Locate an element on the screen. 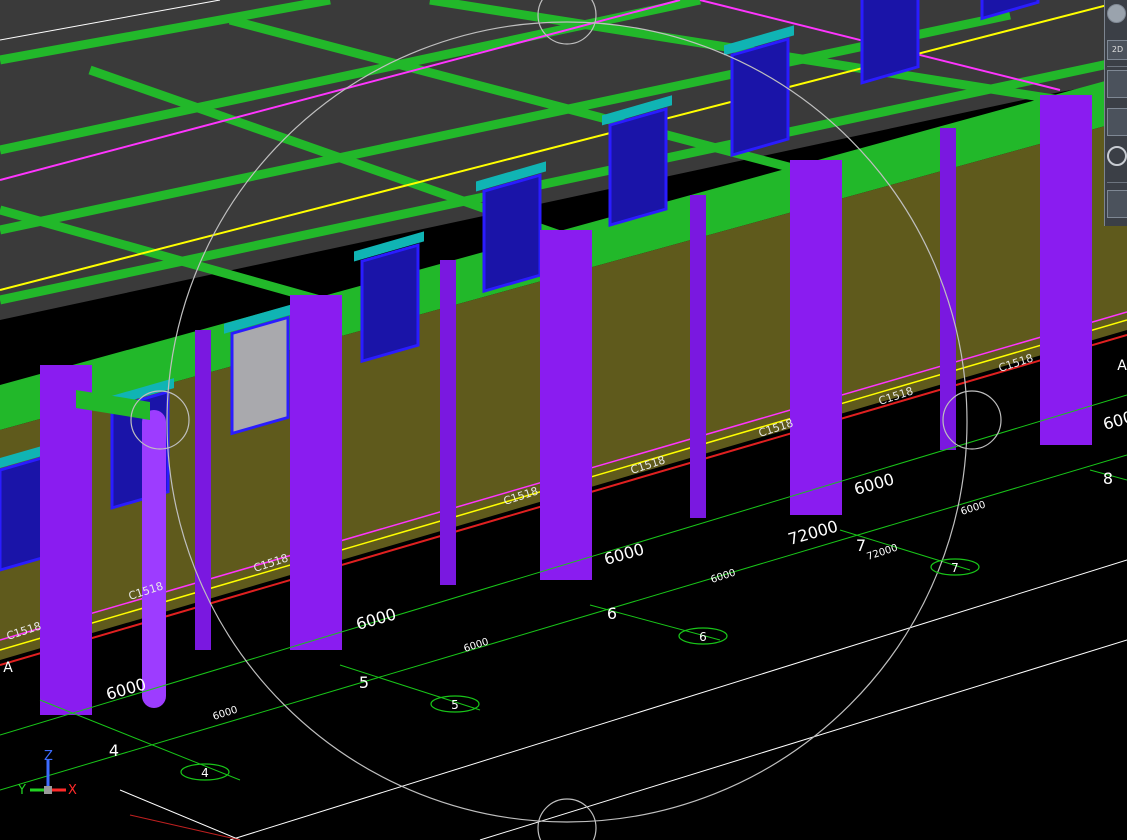 This screenshot has height=840, width=1127. navigation-bar: 2D is located at coordinates (1115, 113).